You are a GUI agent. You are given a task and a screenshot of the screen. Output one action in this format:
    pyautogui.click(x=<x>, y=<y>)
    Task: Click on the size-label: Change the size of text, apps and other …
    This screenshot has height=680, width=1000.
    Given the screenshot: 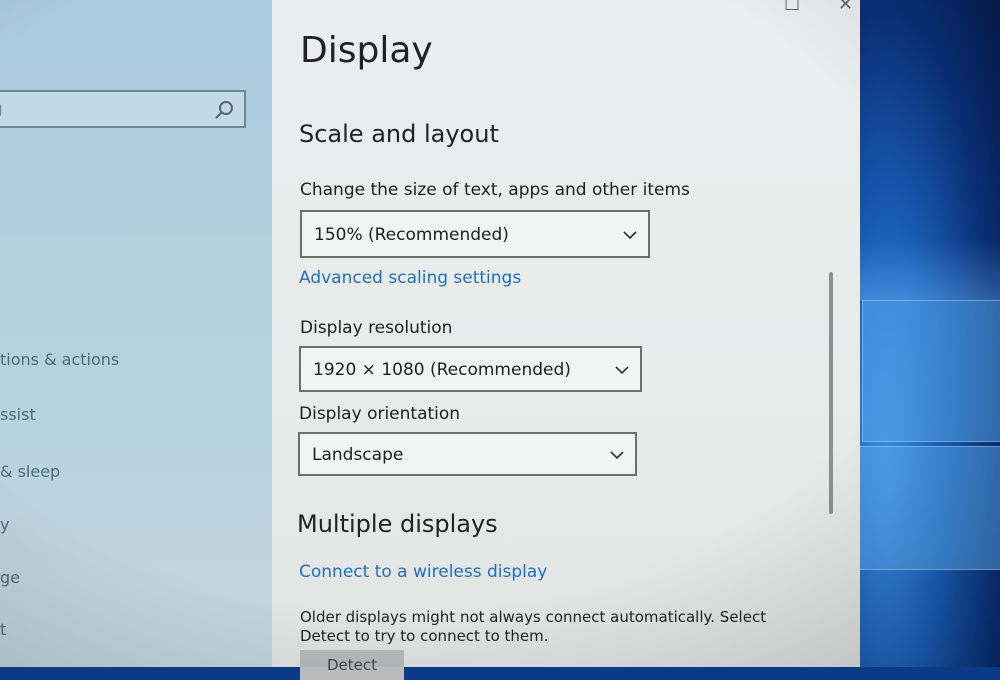 What is the action you would take?
    pyautogui.click(x=495, y=190)
    